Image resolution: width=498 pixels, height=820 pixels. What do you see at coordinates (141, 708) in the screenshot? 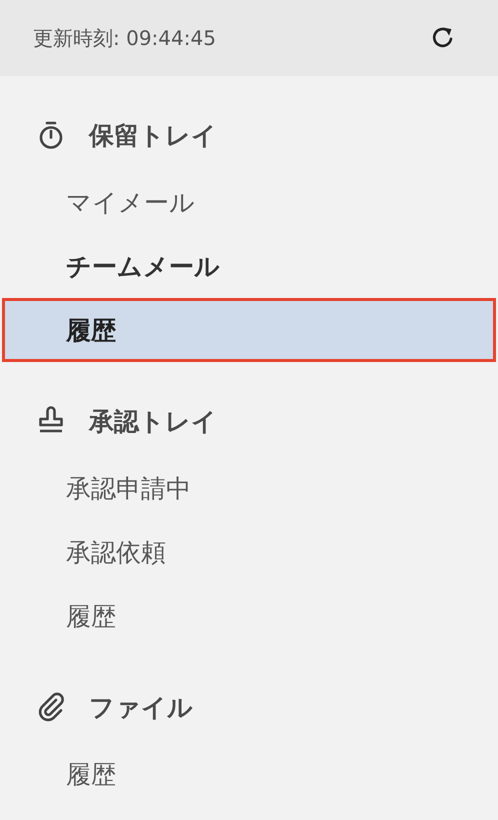
I see `section-heading: ファイル` at bounding box center [141, 708].